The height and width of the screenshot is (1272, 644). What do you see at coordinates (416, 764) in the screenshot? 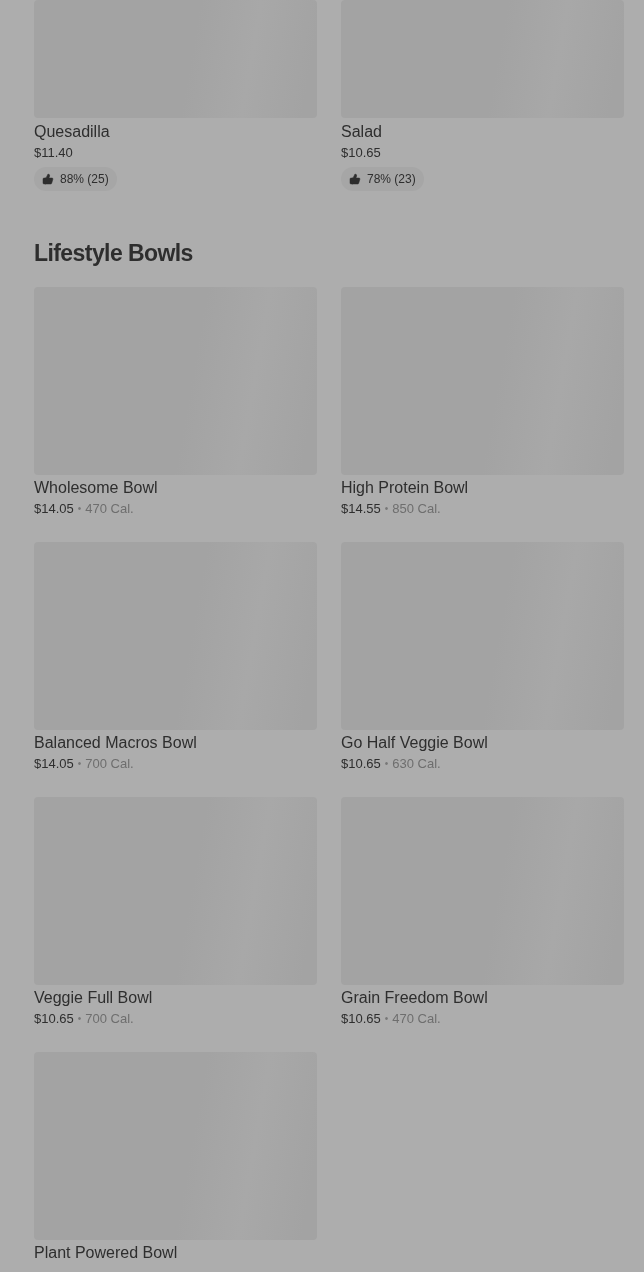
I see `item-calories: 630 Cal.` at bounding box center [416, 764].